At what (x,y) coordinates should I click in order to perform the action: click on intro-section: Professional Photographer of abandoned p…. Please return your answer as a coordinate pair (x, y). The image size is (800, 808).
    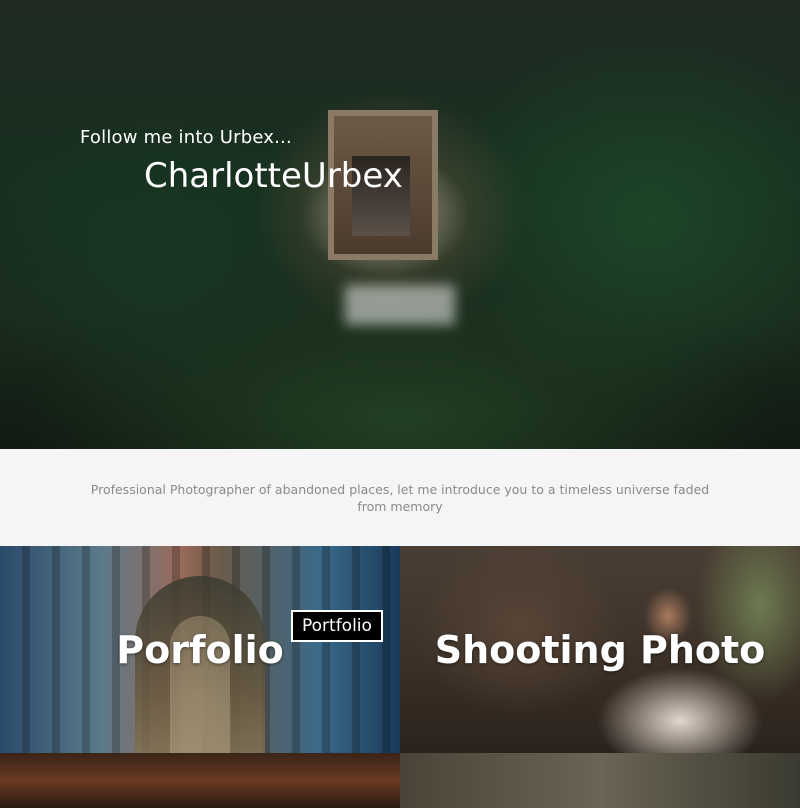
    Looking at the image, I should click on (400, 497).